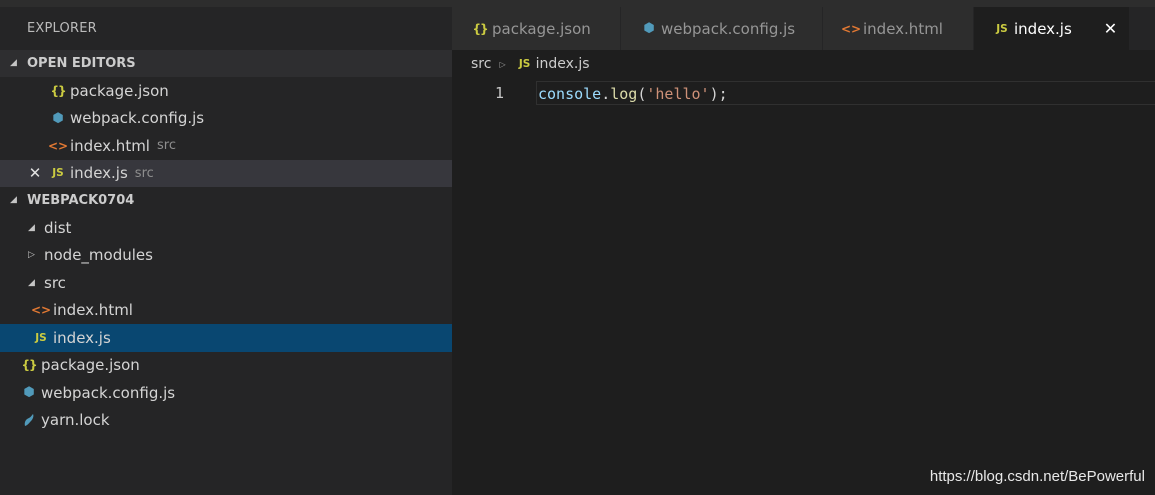 The image size is (1155, 495). Describe the element at coordinates (81, 63) in the screenshot. I see `open-editors-label: OPEN EDITORS` at that location.